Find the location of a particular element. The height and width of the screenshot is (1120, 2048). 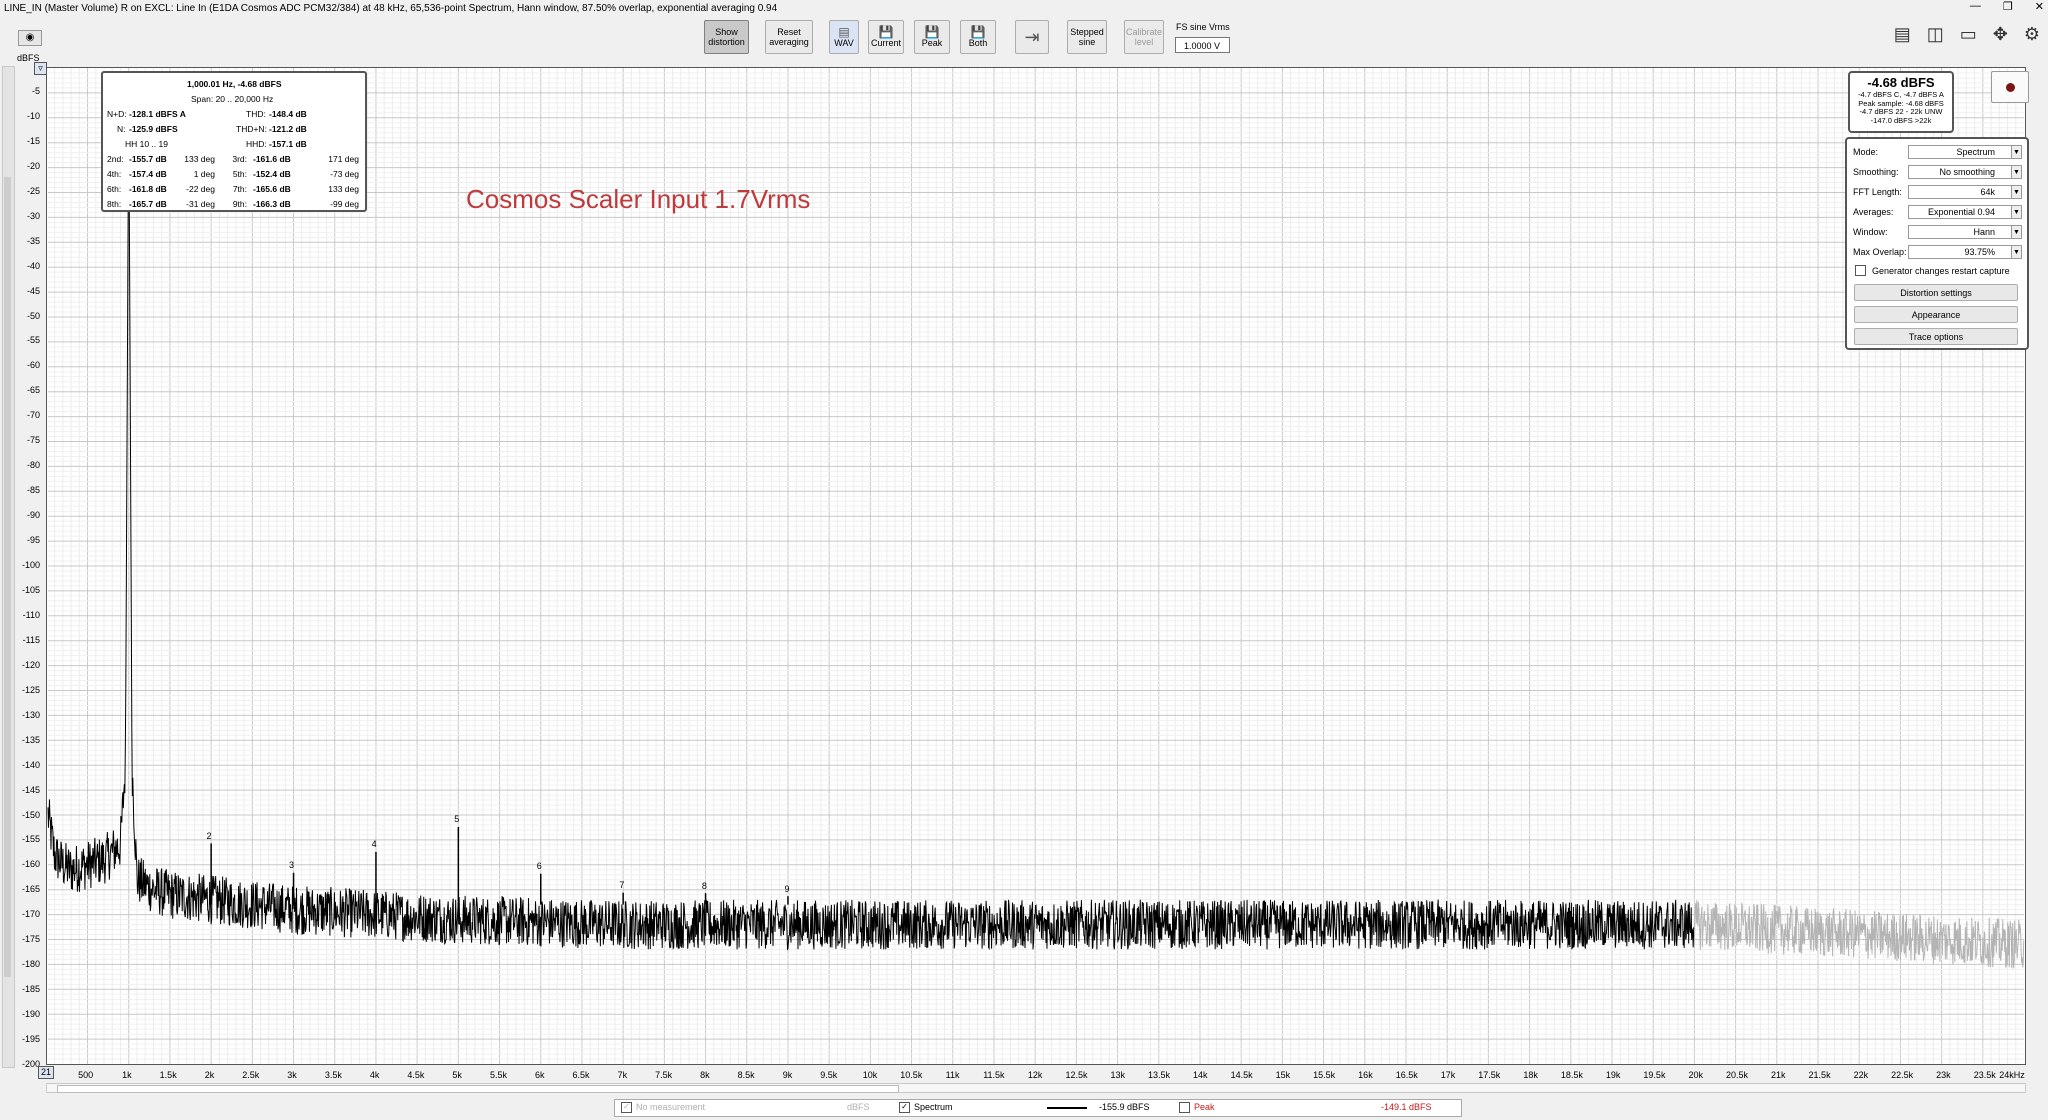

y-tick-label: -190 is located at coordinates (30, 1014).